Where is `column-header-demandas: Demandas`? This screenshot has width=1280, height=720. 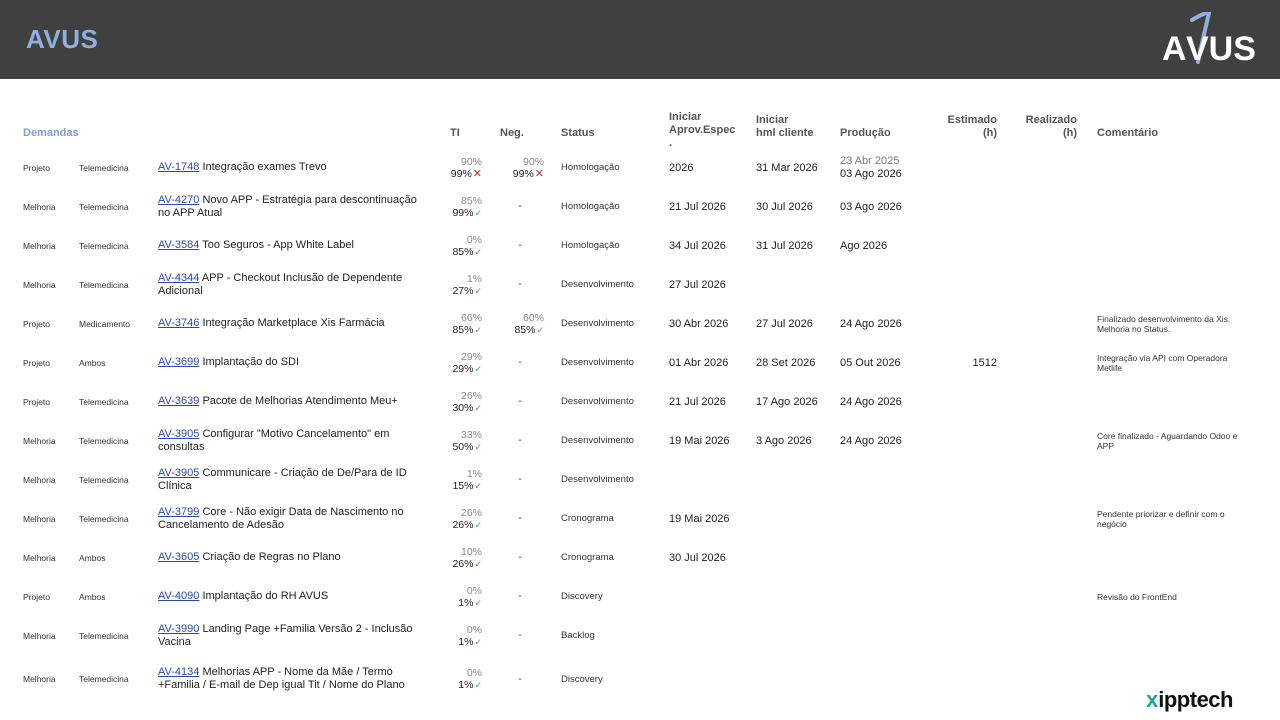
column-header-demandas: Demandas is located at coordinates (83, 122).